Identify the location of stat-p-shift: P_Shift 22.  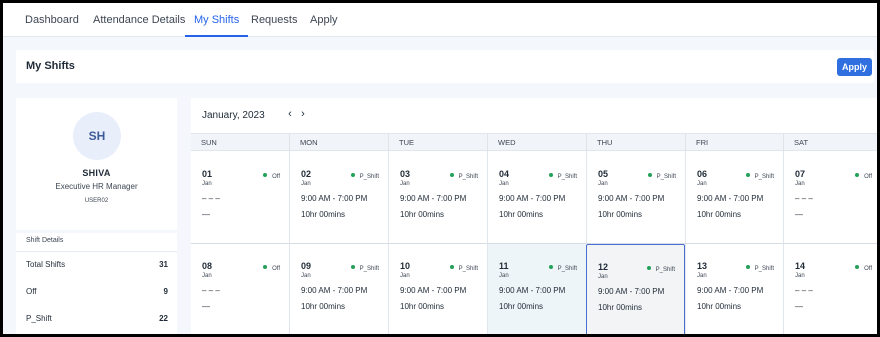
(97, 318).